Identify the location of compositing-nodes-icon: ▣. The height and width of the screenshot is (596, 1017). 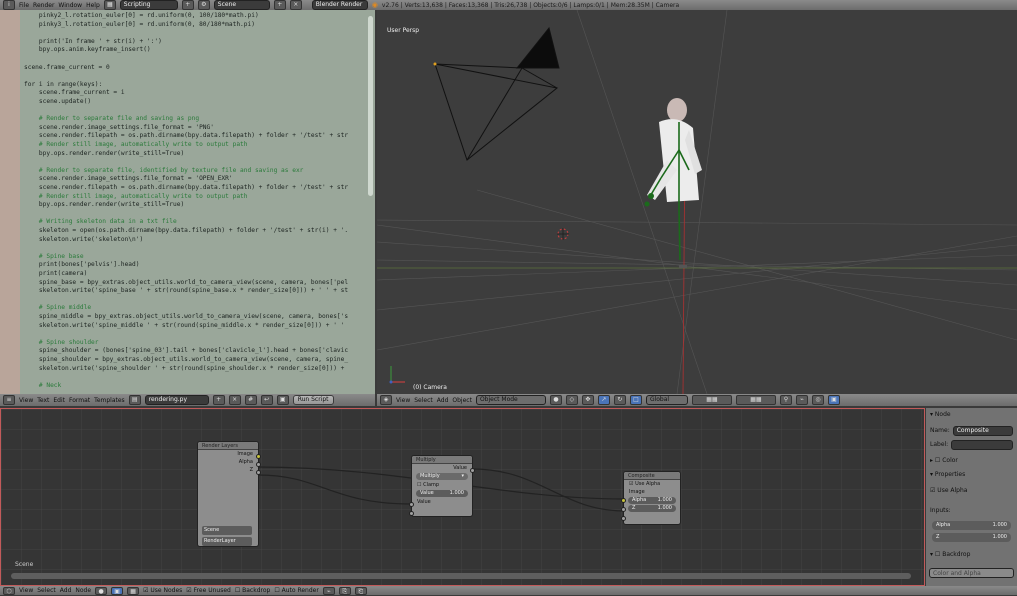
(117, 590).